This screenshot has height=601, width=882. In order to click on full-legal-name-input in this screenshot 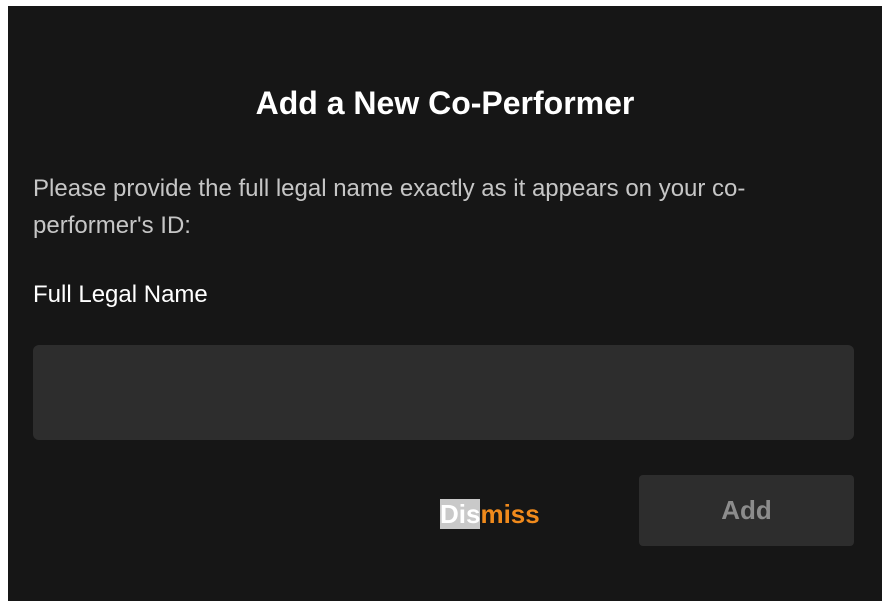, I will do `click(443, 392)`.